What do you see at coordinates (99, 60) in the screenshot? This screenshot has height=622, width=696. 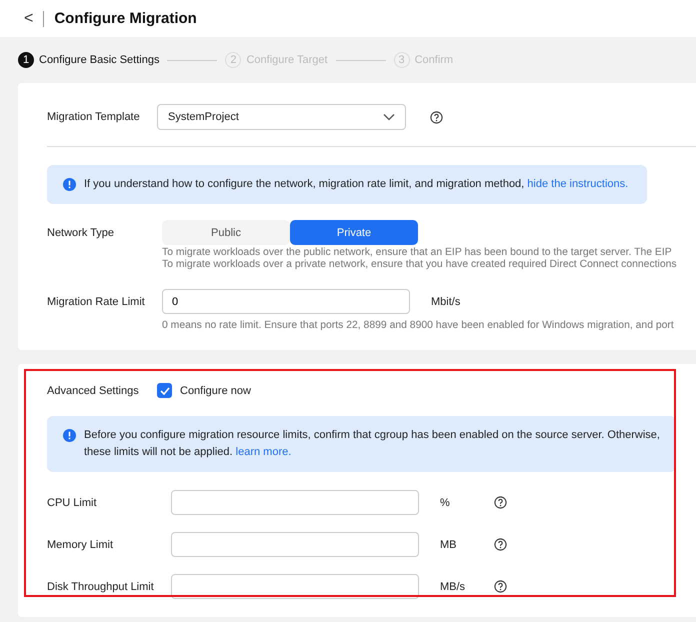 I see `step-label: Configure Basic Settings` at bounding box center [99, 60].